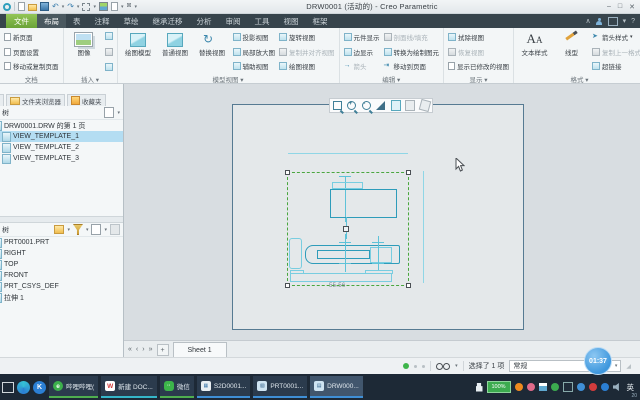 The image size is (640, 400). I want to click on task-view-icon, so click(8, 387).